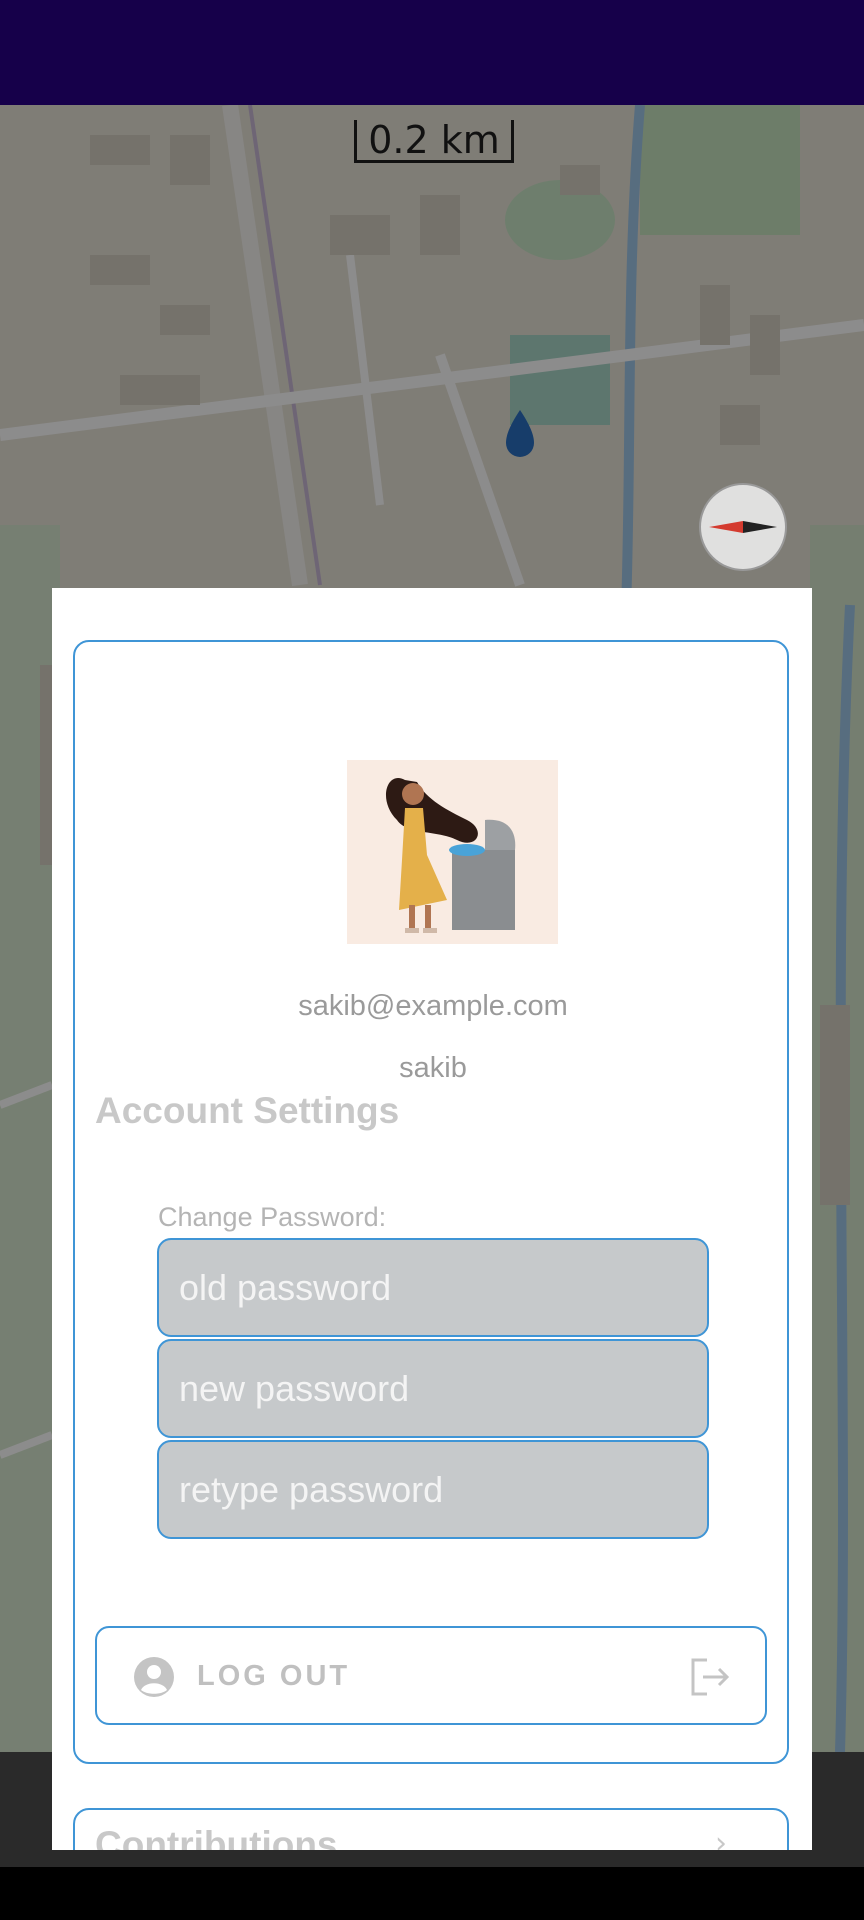 The width and height of the screenshot is (864, 1920). What do you see at coordinates (743, 527) in the screenshot?
I see `compass-icon` at bounding box center [743, 527].